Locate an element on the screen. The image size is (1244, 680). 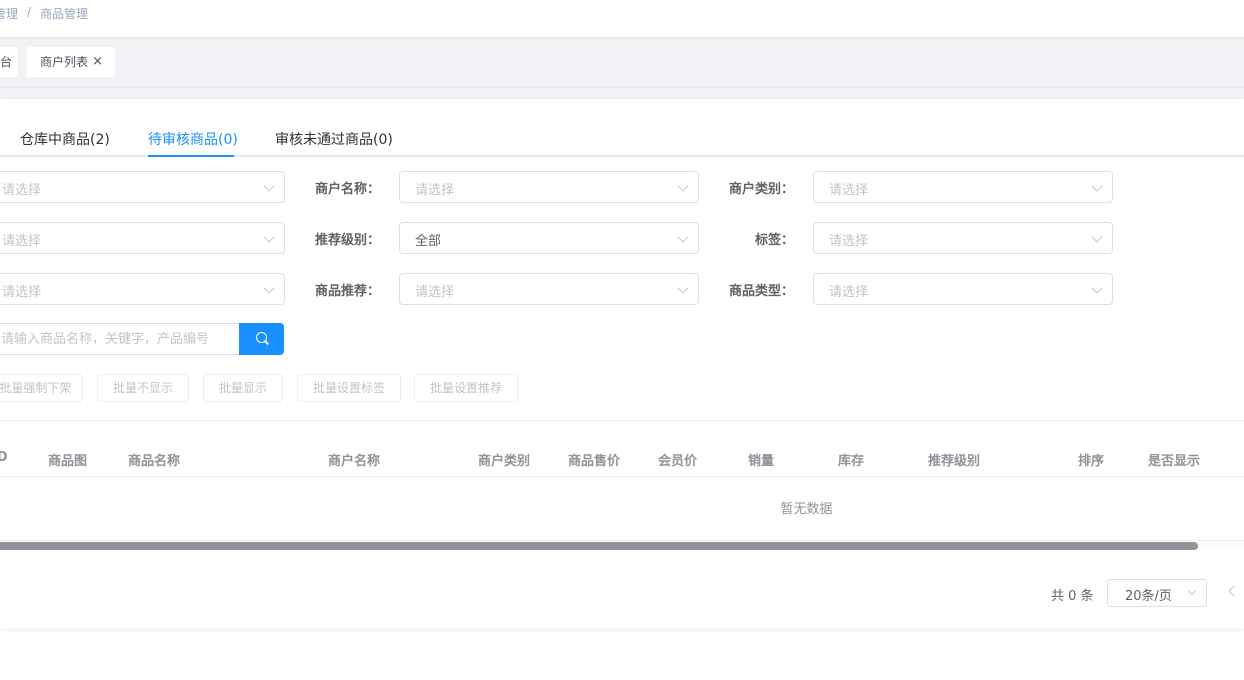
breadcrumb-item-current: 商品管理 is located at coordinates (64, 14).